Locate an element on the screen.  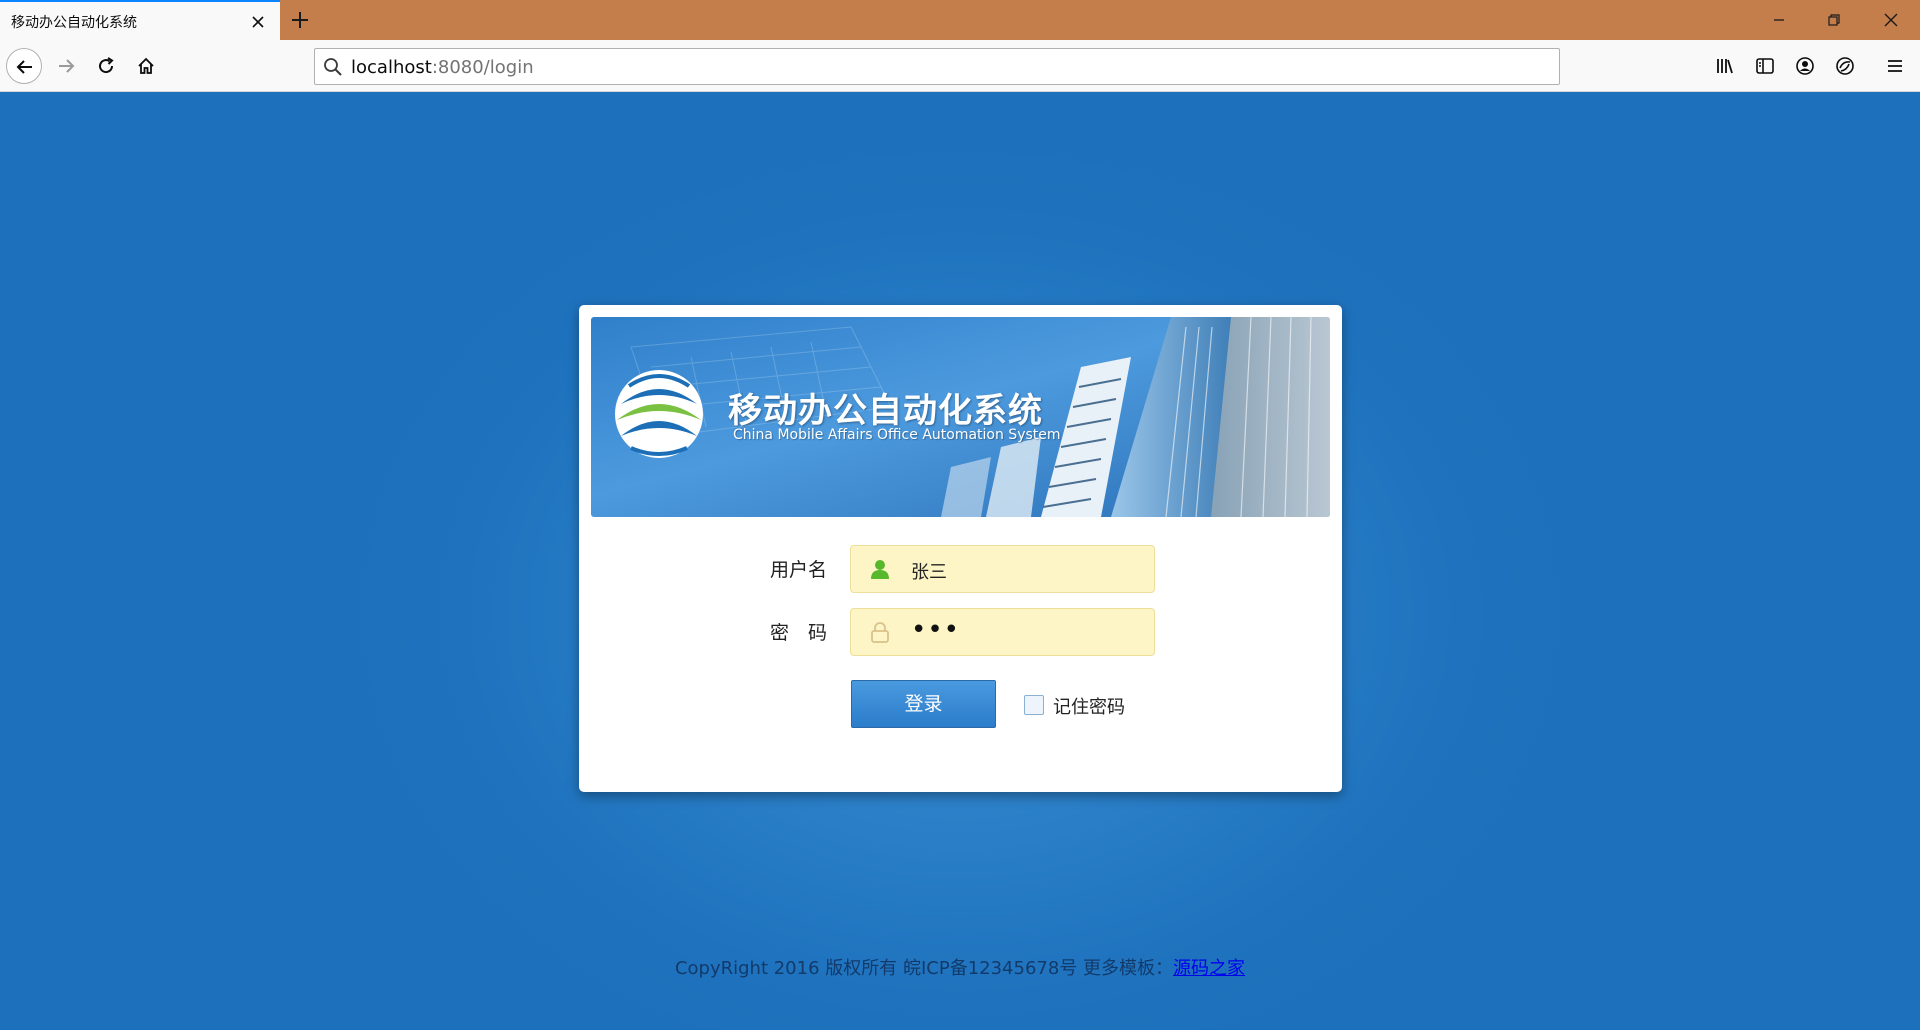
arrow-right-icon is located at coordinates (67, 66).